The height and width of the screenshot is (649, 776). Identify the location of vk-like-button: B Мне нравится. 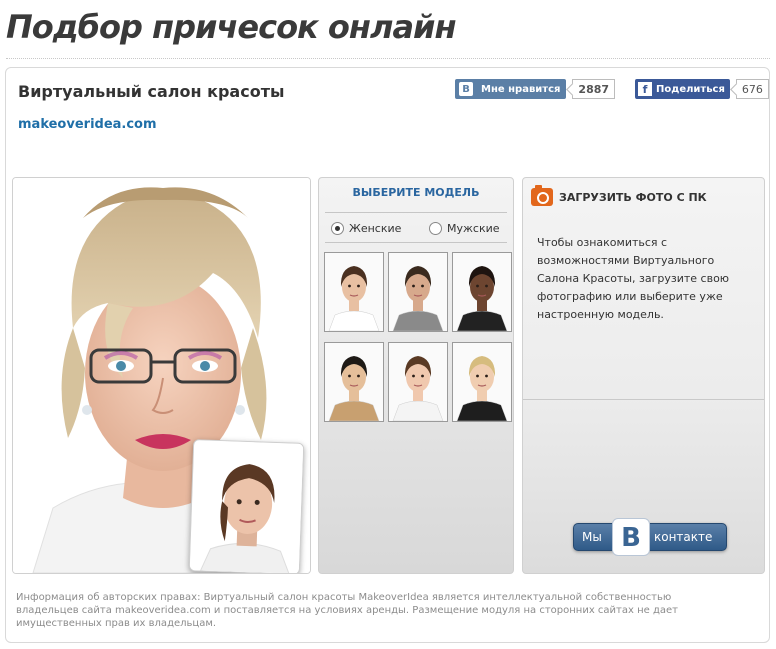
(511, 89).